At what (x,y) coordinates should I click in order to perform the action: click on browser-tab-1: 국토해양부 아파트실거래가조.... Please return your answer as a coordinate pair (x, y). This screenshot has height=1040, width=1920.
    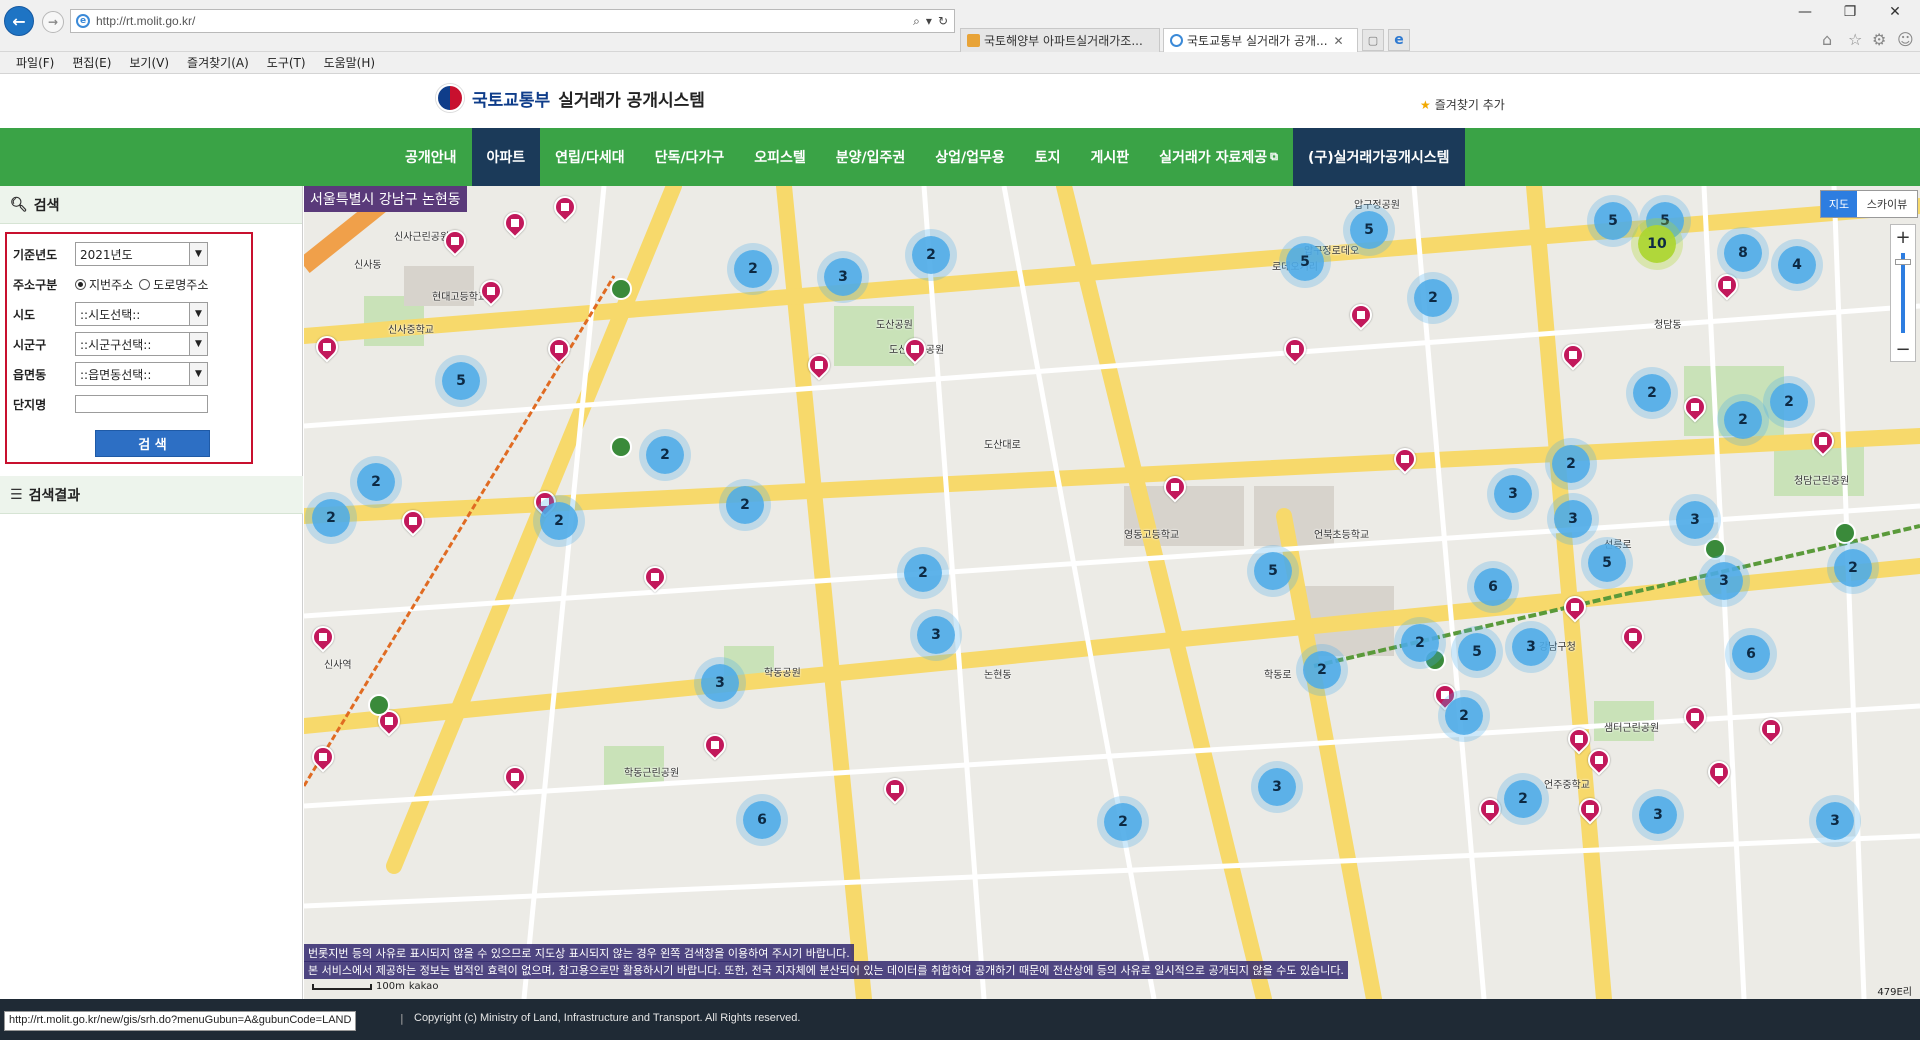
    Looking at the image, I should click on (1060, 40).